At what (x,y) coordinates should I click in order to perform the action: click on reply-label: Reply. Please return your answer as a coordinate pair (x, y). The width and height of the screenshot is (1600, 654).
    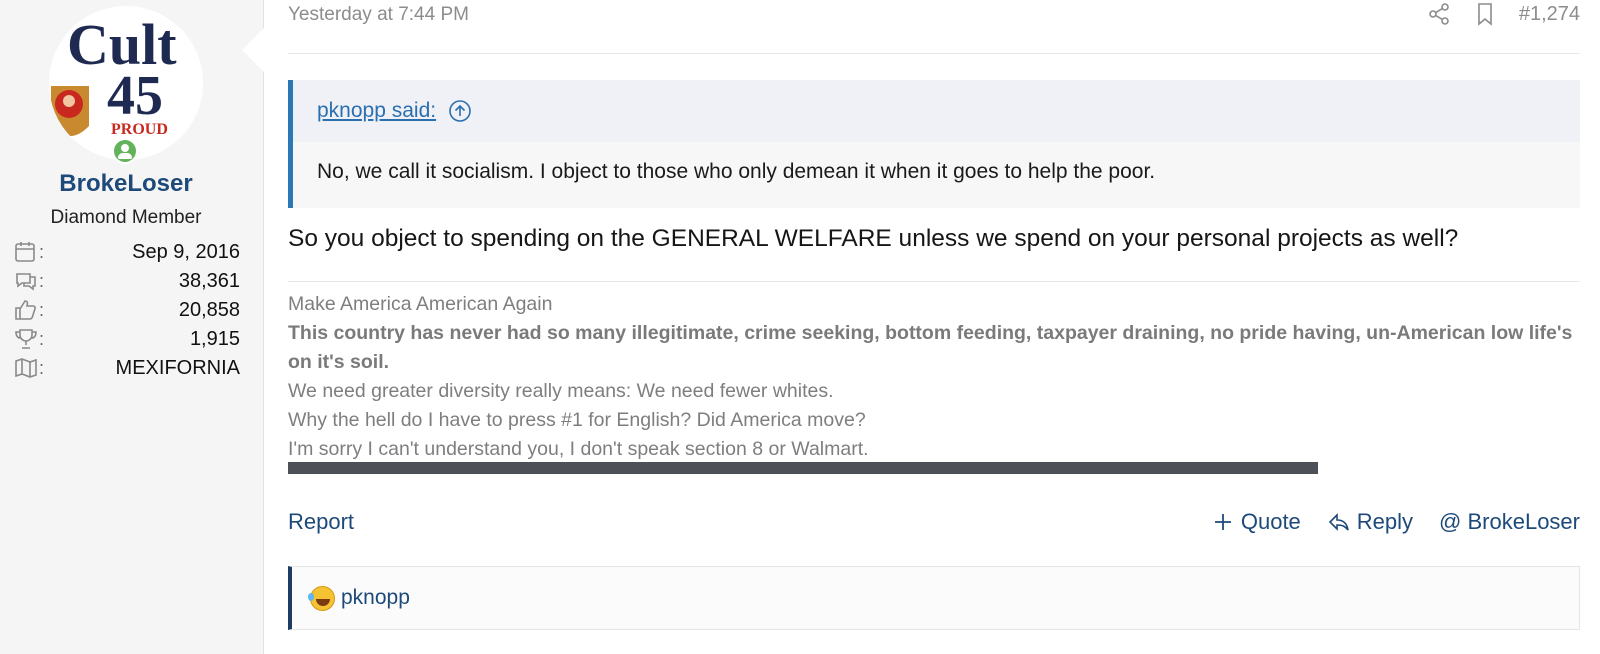
    Looking at the image, I should click on (1385, 521).